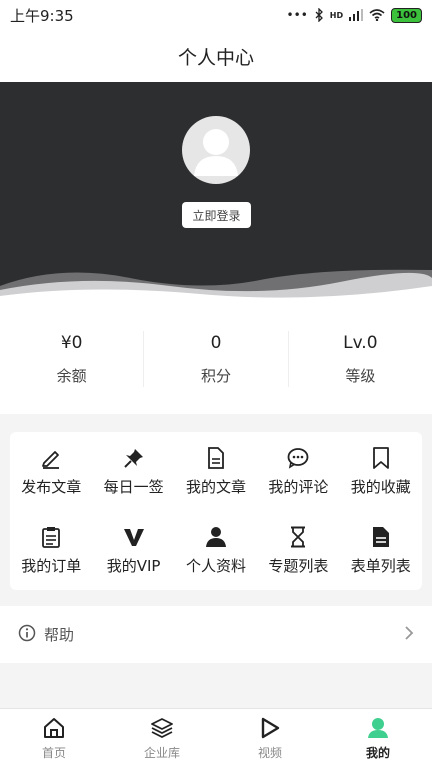 The width and height of the screenshot is (432, 768). Describe the element at coordinates (216, 550) in the screenshot. I see `menu-item-profile: 个人资料` at that location.